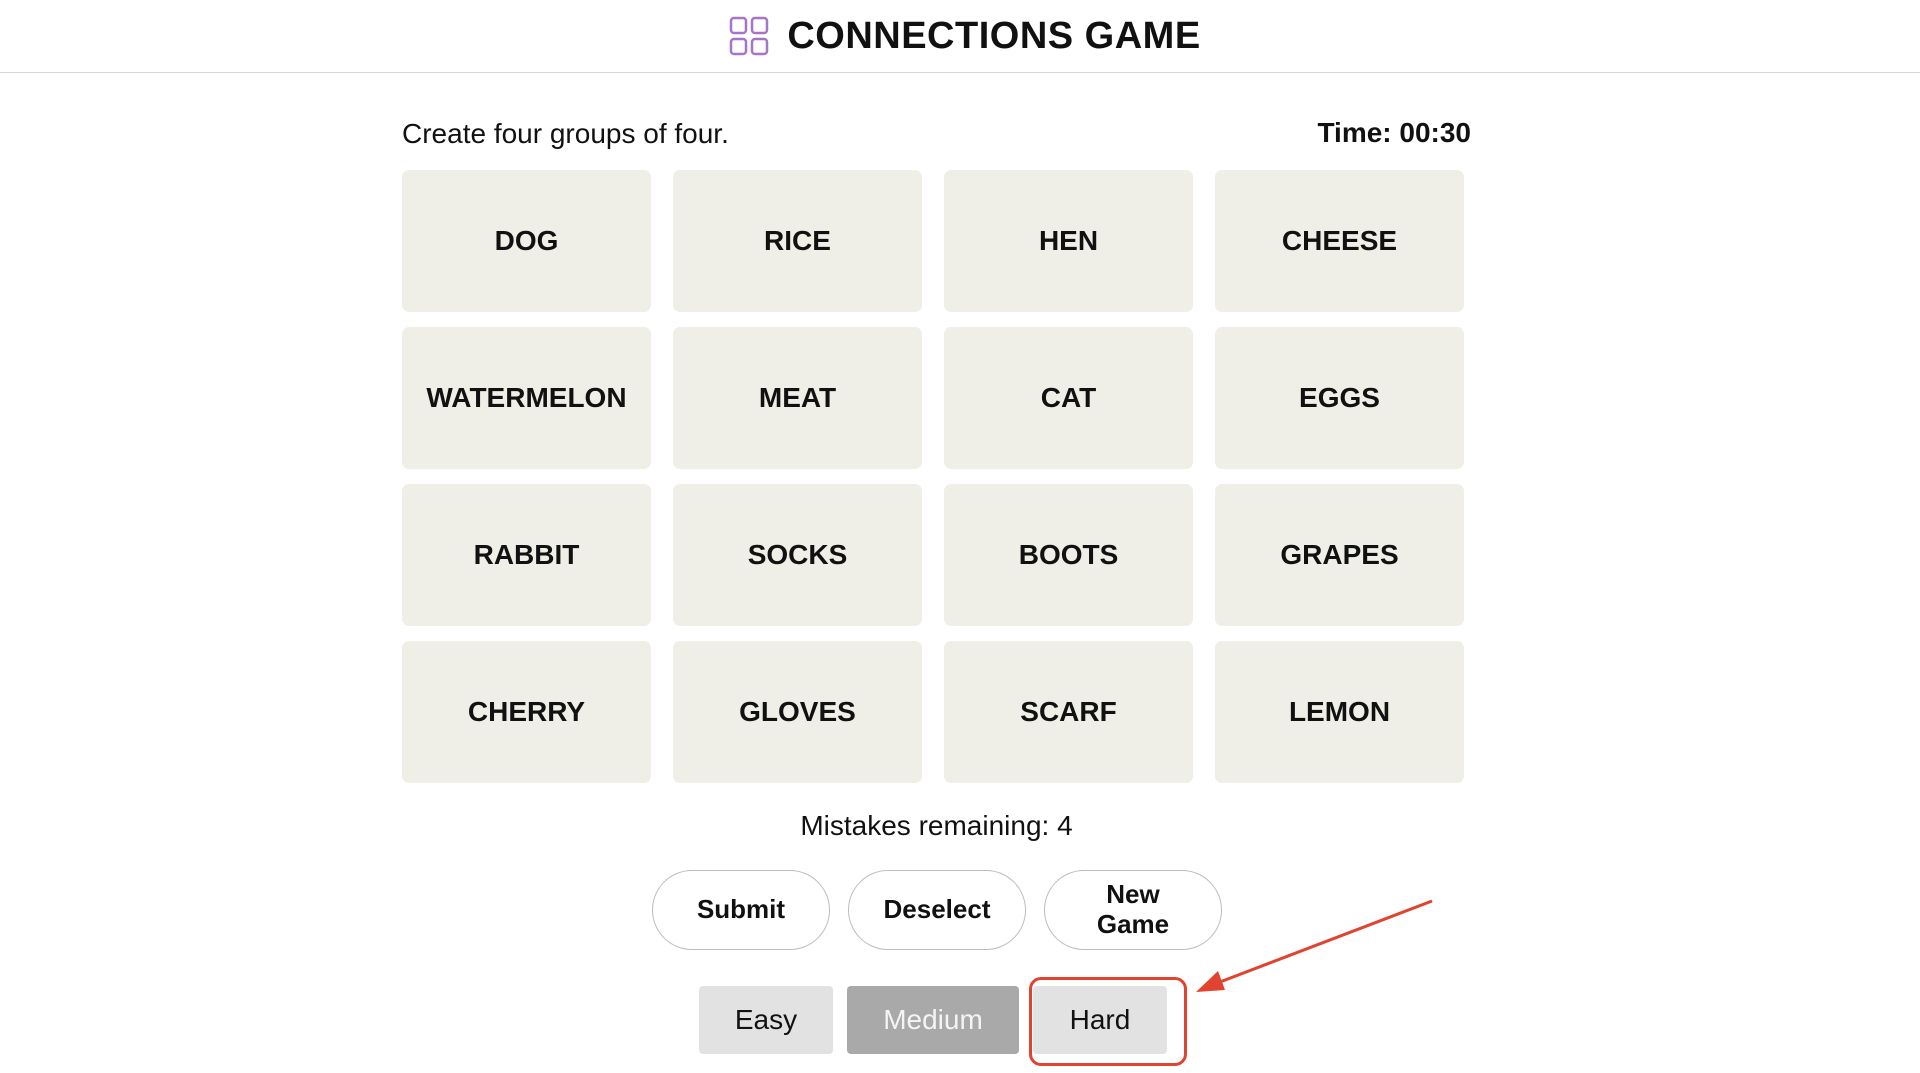 The width and height of the screenshot is (1920, 1073). What do you see at coordinates (526, 712) in the screenshot?
I see `word-tile: CHERRY` at bounding box center [526, 712].